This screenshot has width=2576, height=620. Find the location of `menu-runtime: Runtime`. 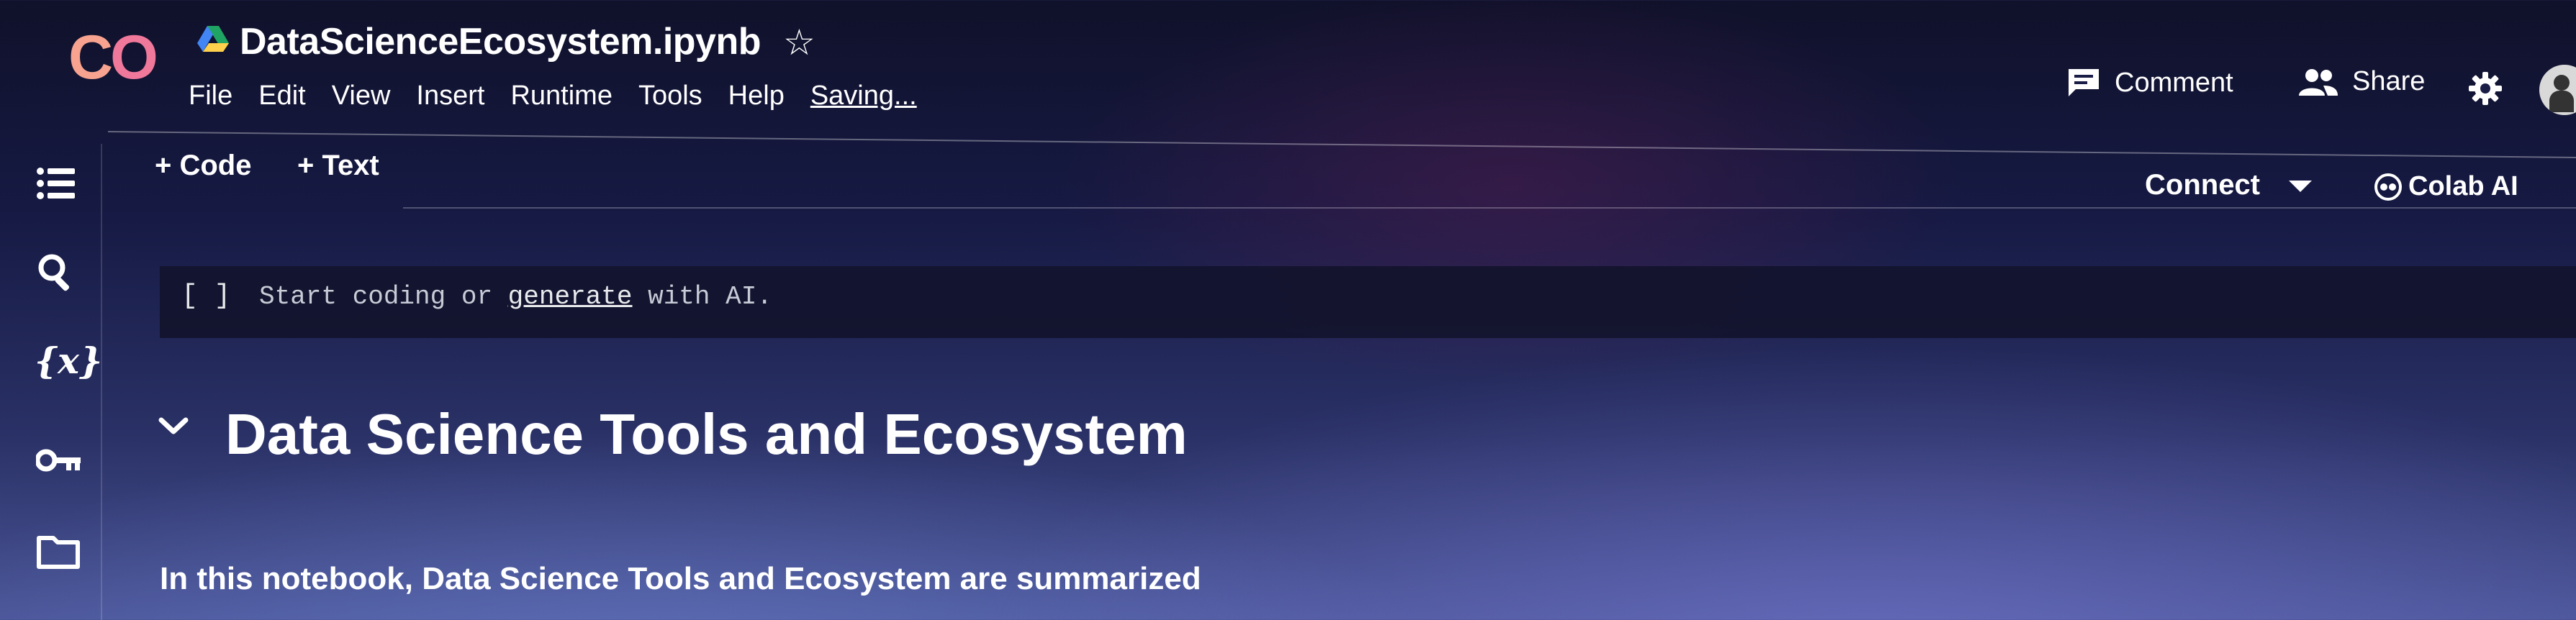

menu-runtime: Runtime is located at coordinates (561, 96).